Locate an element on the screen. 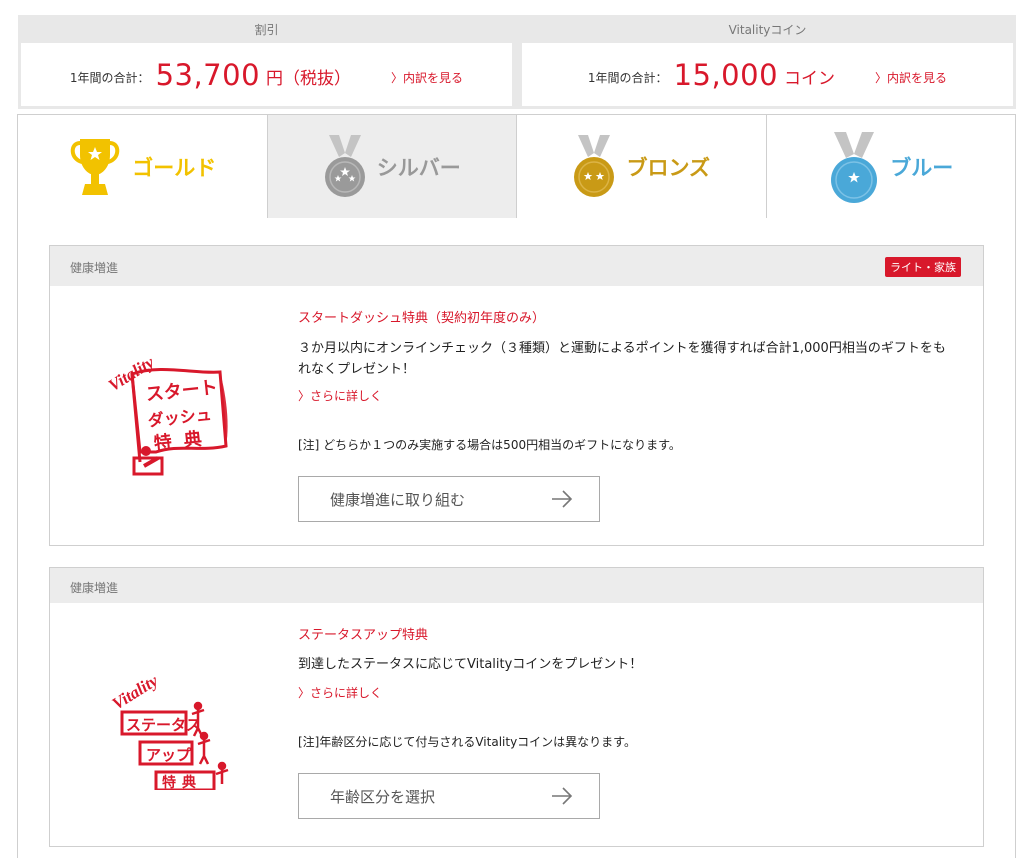 Image resolution: width=1031 pixels, height=858 pixels. logo-line-2: ダッシュ is located at coordinates (180, 418).